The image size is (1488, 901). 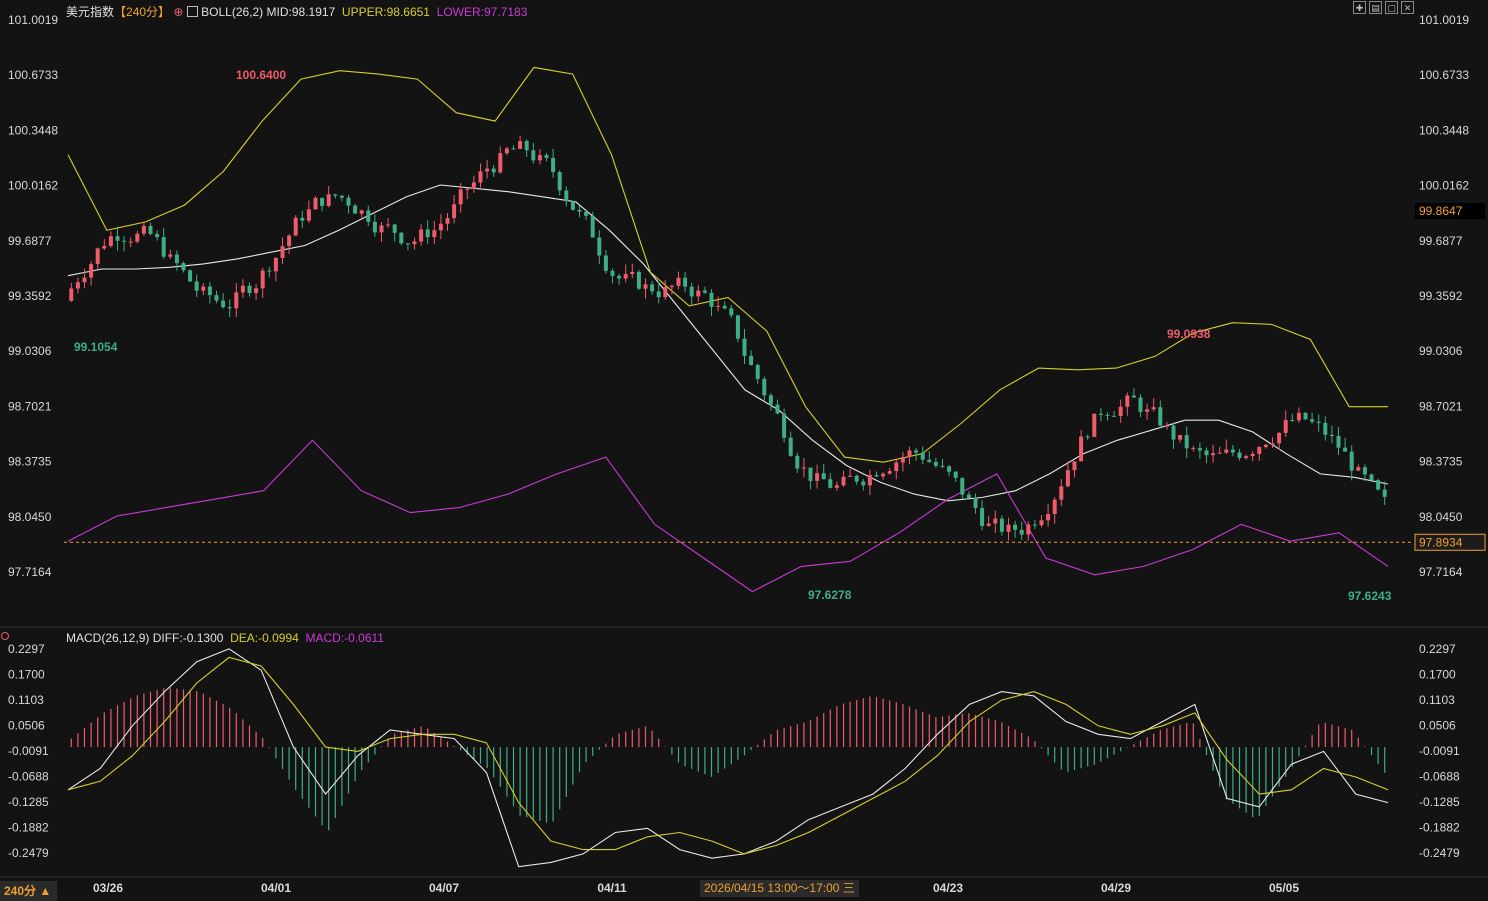 What do you see at coordinates (1441, 406) in the screenshot?
I see `price-tick-label-right: 98.7021` at bounding box center [1441, 406].